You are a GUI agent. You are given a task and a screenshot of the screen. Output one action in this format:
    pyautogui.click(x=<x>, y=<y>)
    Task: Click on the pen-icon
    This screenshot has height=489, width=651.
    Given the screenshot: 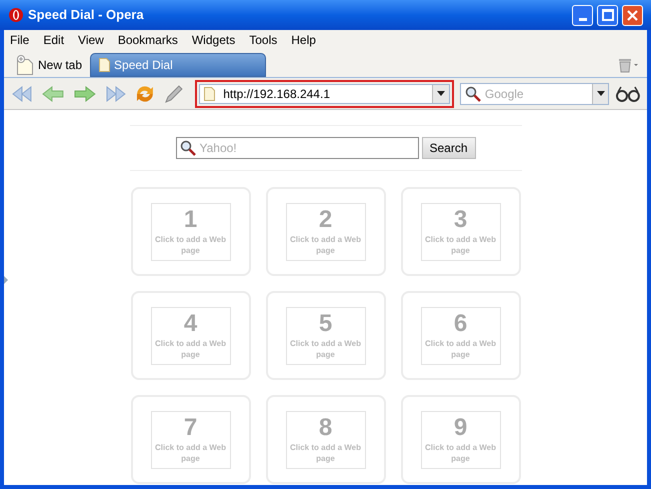 What is the action you would take?
    pyautogui.click(x=174, y=93)
    